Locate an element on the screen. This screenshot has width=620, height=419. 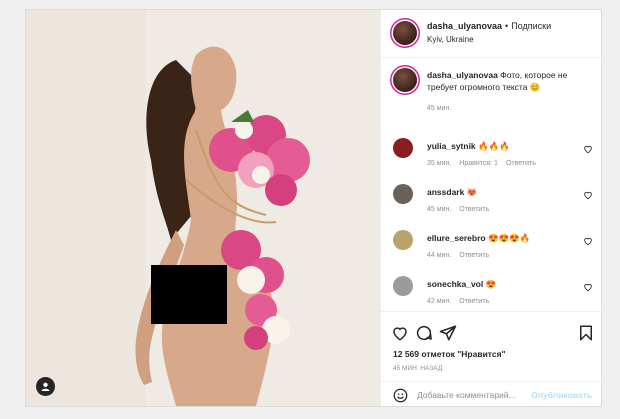
comment-username: ellure_serebro is located at coordinates (456, 238).